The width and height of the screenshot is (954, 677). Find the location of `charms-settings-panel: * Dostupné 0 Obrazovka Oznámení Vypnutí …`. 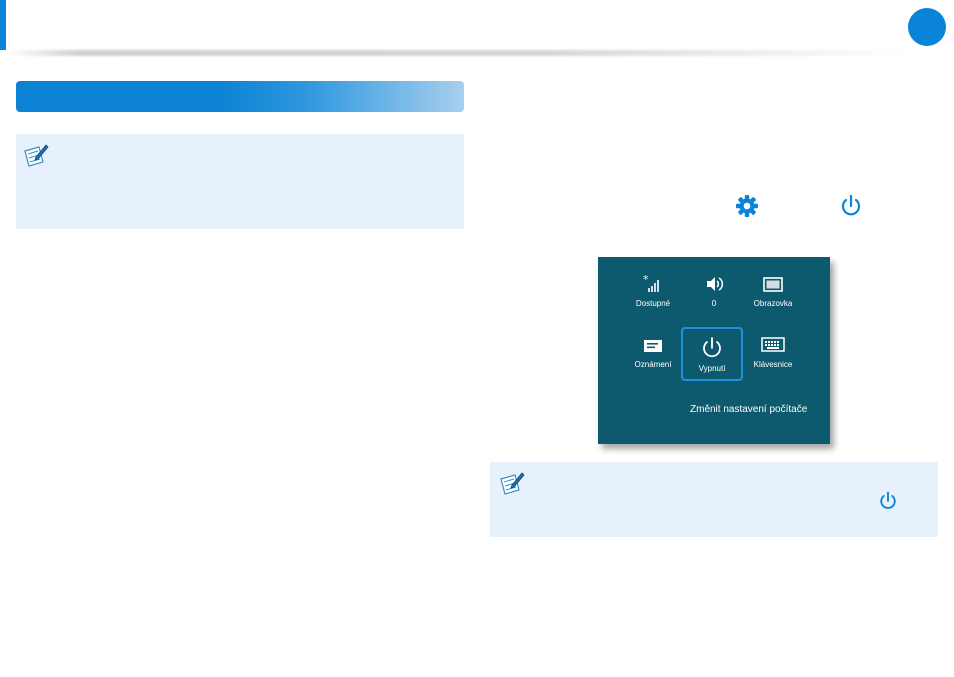

charms-settings-panel: * Dostupné 0 Obrazovka Oznámení Vypnutí … is located at coordinates (714, 350).